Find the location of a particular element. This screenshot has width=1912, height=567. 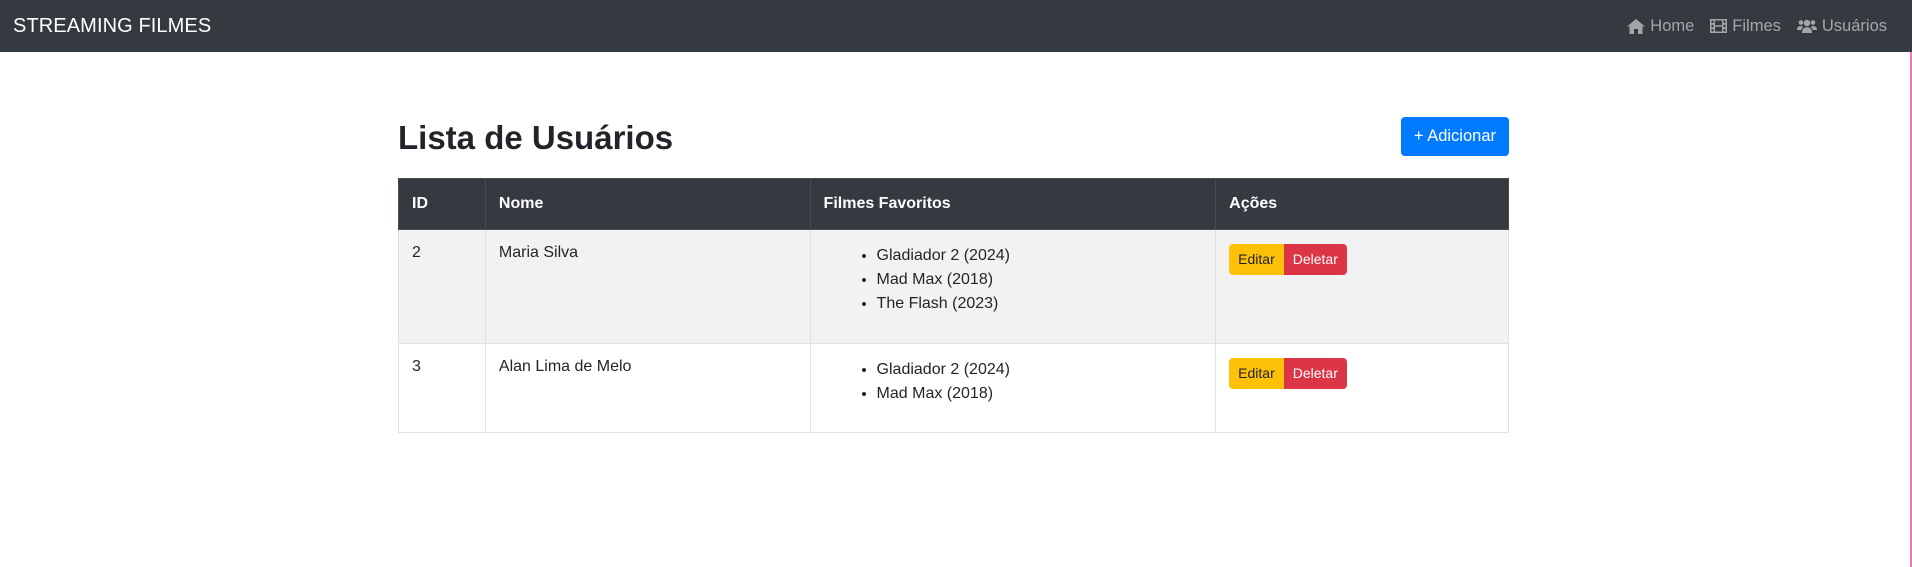

nav-link-usuarios: Usuários is located at coordinates (1841, 26).